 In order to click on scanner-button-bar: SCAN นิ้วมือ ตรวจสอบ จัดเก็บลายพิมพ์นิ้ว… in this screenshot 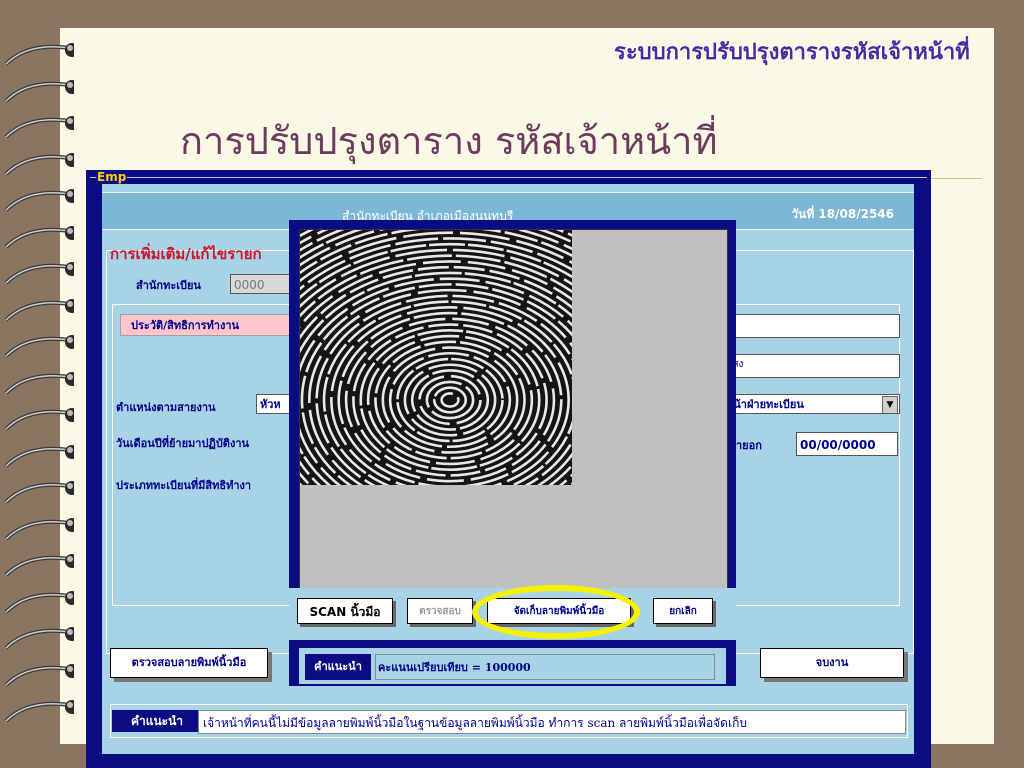, I will do `click(512, 614)`.